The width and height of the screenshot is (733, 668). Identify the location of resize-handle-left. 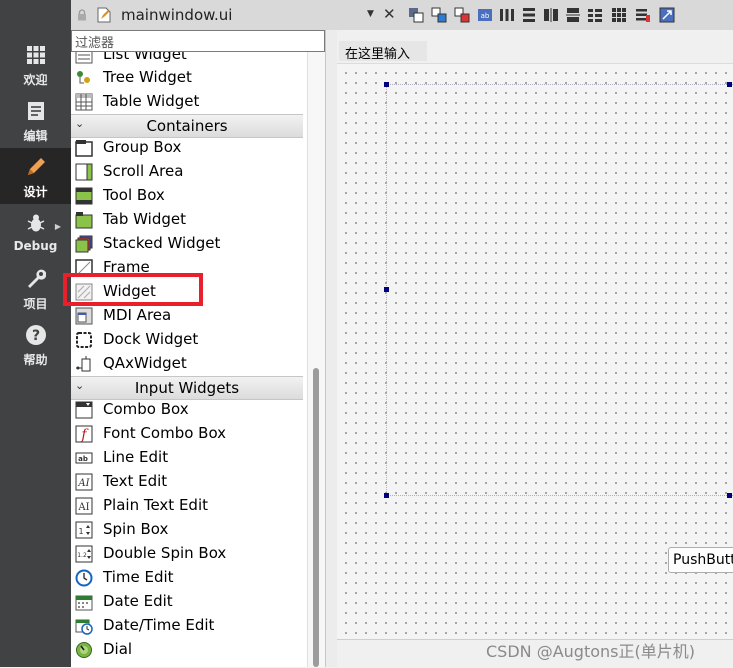
(386, 289).